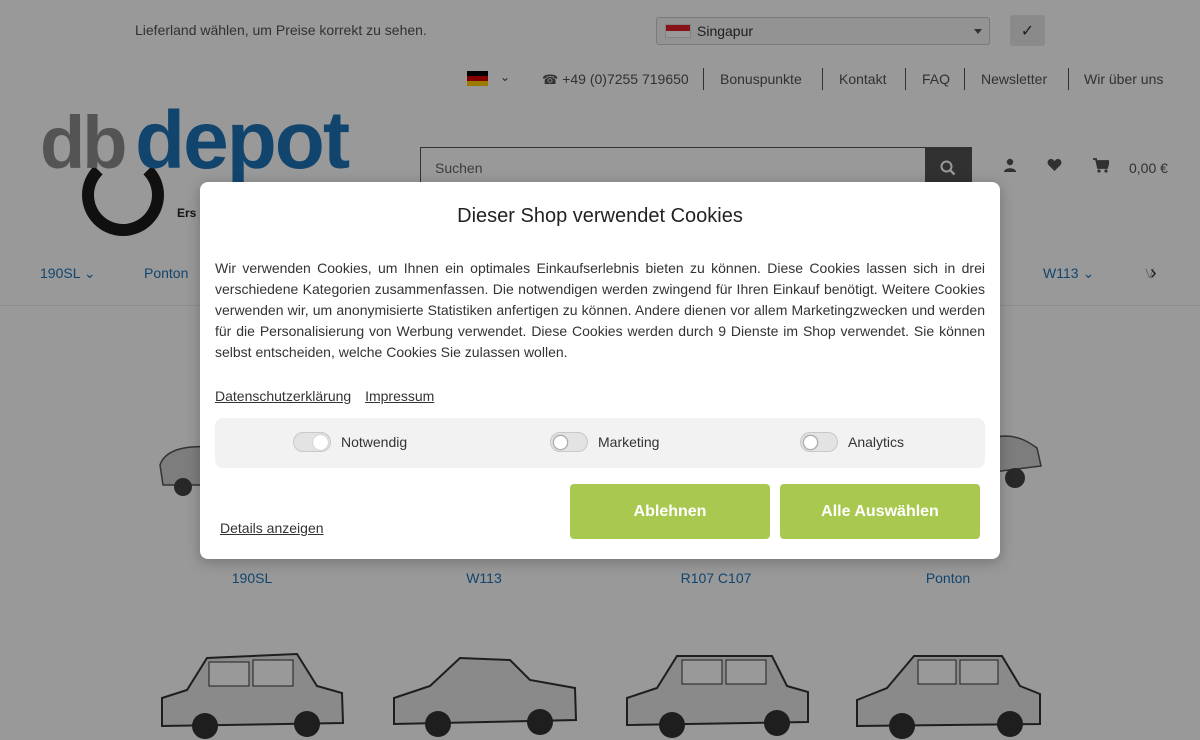 The image size is (1200, 740). I want to click on privacy-policy-link: Datenschutzerklärung, so click(283, 396).